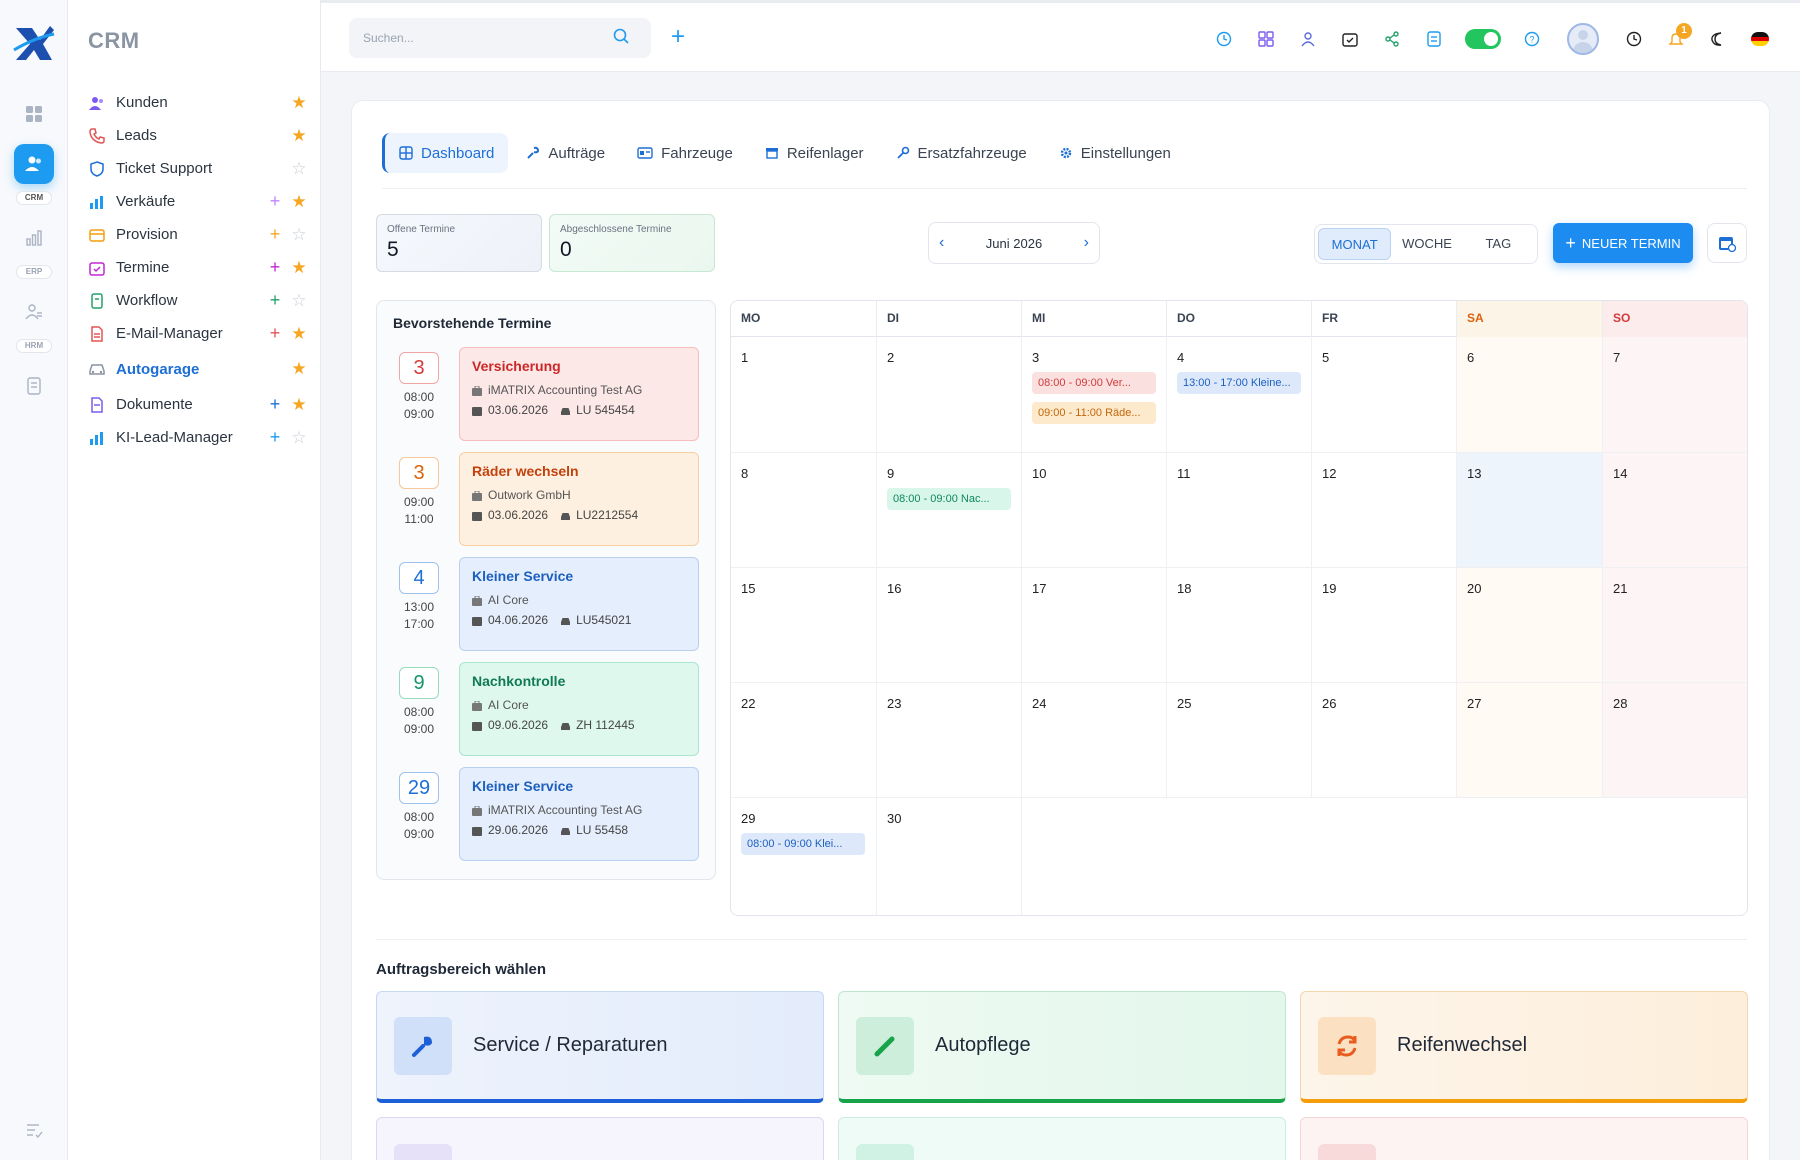 This screenshot has width=1800, height=1160. I want to click on calendar-day-cell: 12, so click(1384, 510).